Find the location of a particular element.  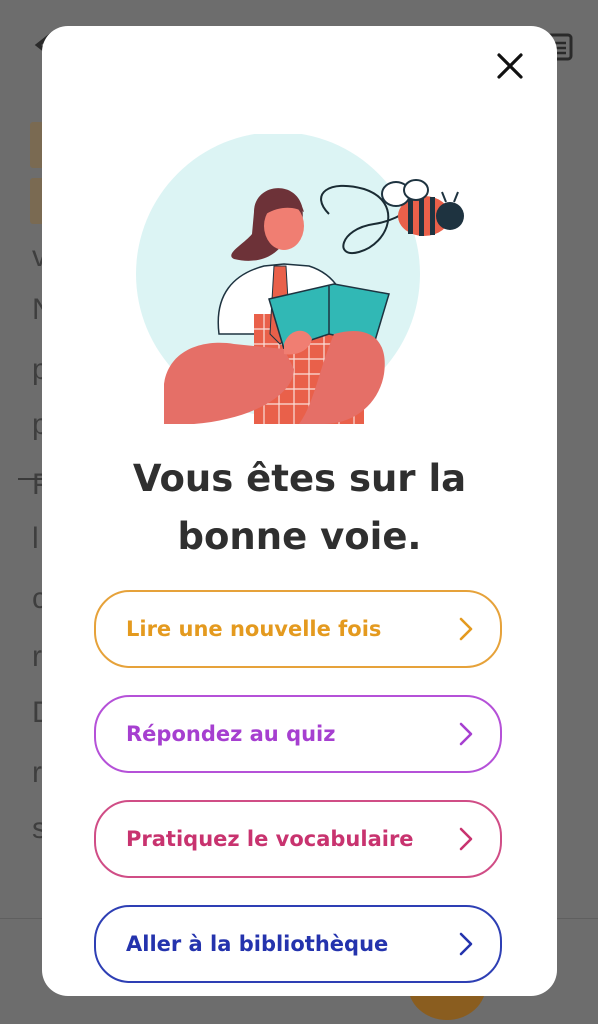

headline-line-2: bonne voie. is located at coordinates (299, 536).